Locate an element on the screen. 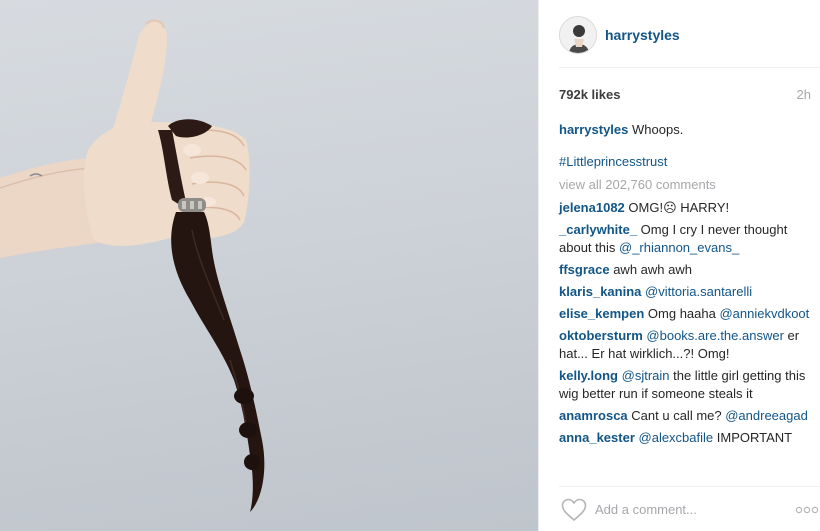  comment-item: elise_kempen Omg haaha @anniekvdkoot is located at coordinates (687, 314).